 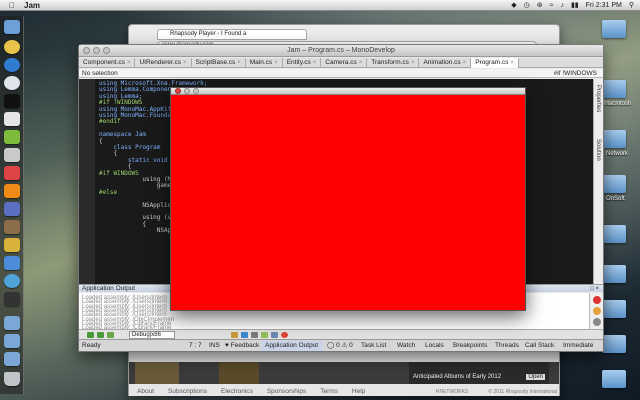 What do you see at coordinates (434, 346) in the screenshot?
I see `locals-button: Locals` at bounding box center [434, 346].